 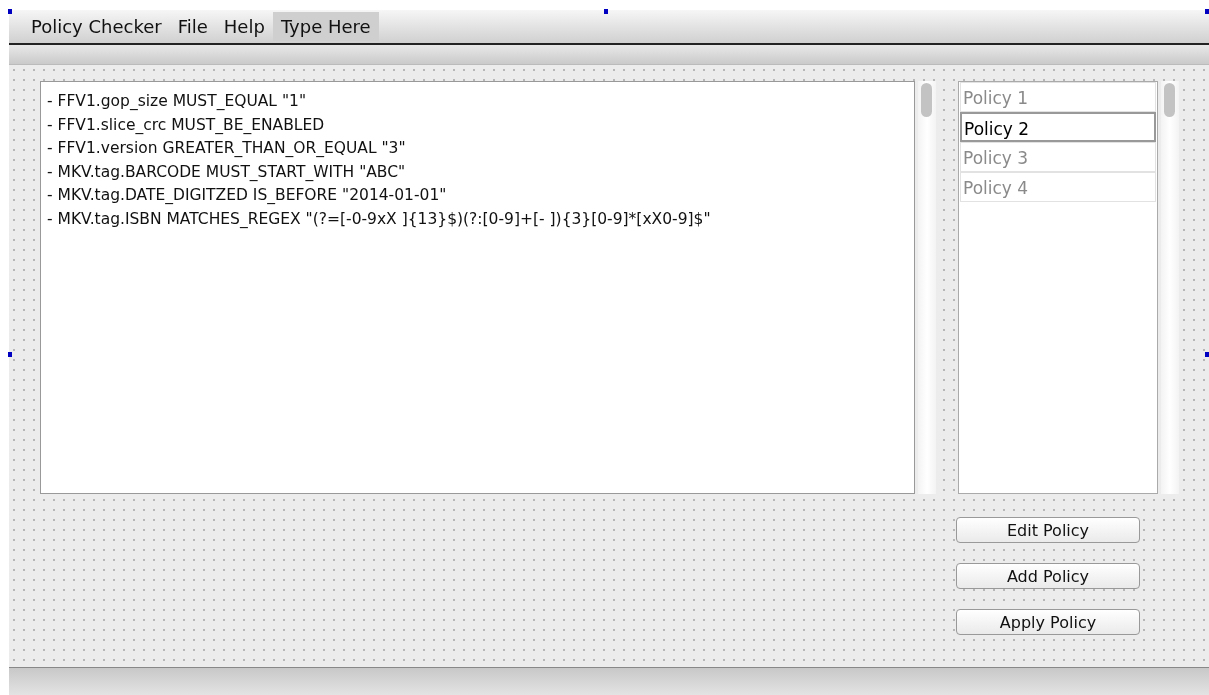 What do you see at coordinates (1058, 127) in the screenshot?
I see `policy-list-item: Policy 2` at bounding box center [1058, 127].